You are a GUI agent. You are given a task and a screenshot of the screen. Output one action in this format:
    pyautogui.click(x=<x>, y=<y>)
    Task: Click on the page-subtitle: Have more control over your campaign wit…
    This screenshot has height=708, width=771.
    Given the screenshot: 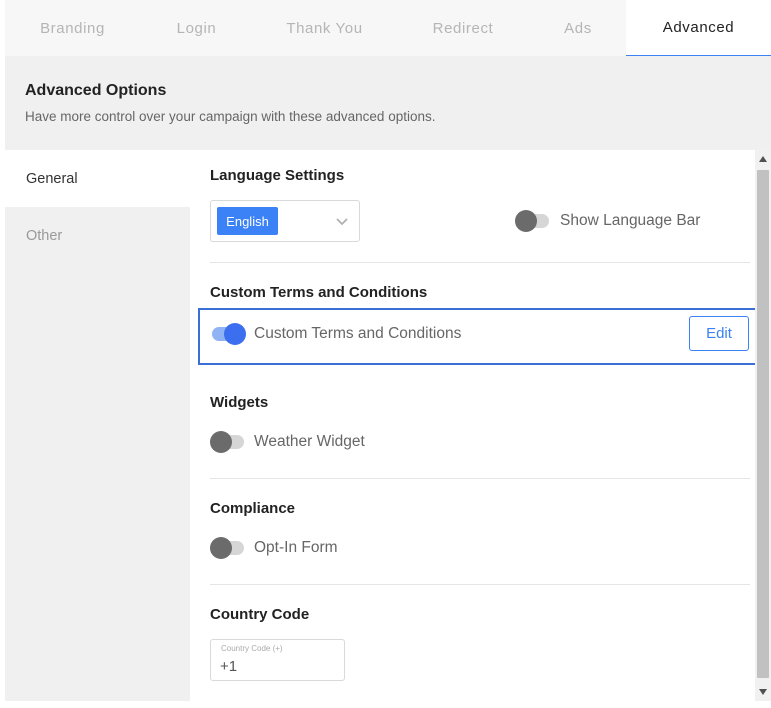 What is the action you would take?
    pyautogui.click(x=230, y=116)
    